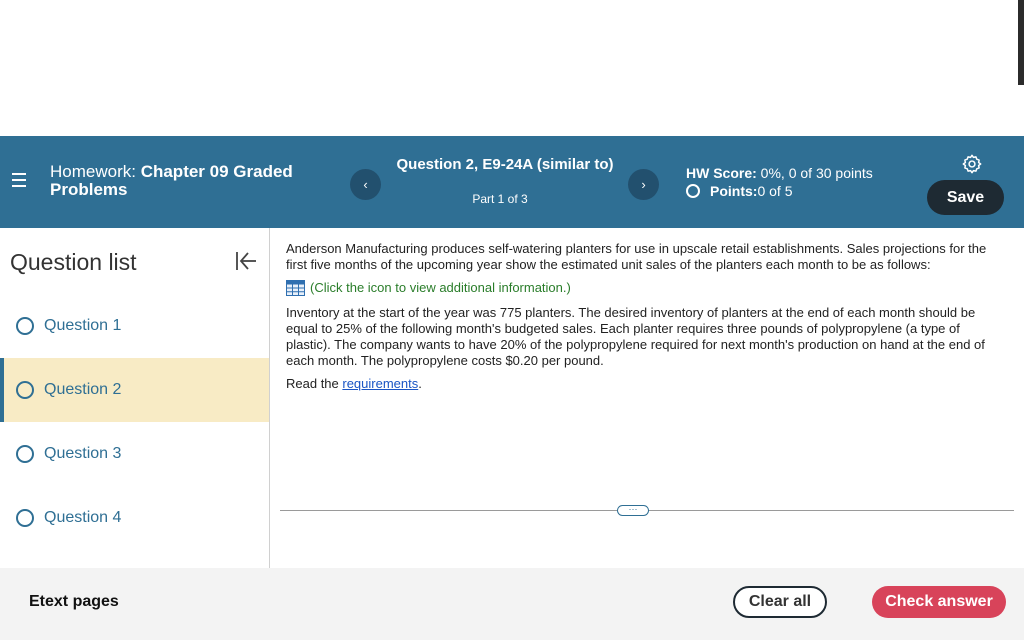 The image size is (1024, 640). What do you see at coordinates (134, 454) in the screenshot?
I see `question-list-item-3: Question 3` at bounding box center [134, 454].